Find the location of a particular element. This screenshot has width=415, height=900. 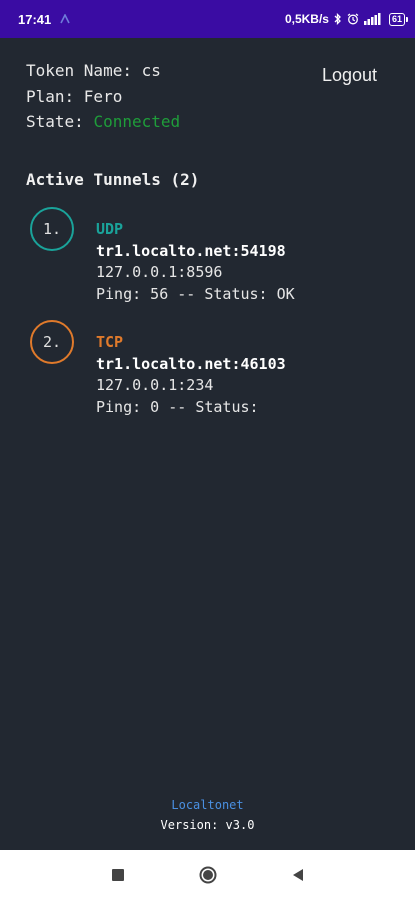

tunnel-number-badge: 1. is located at coordinates (52, 229).